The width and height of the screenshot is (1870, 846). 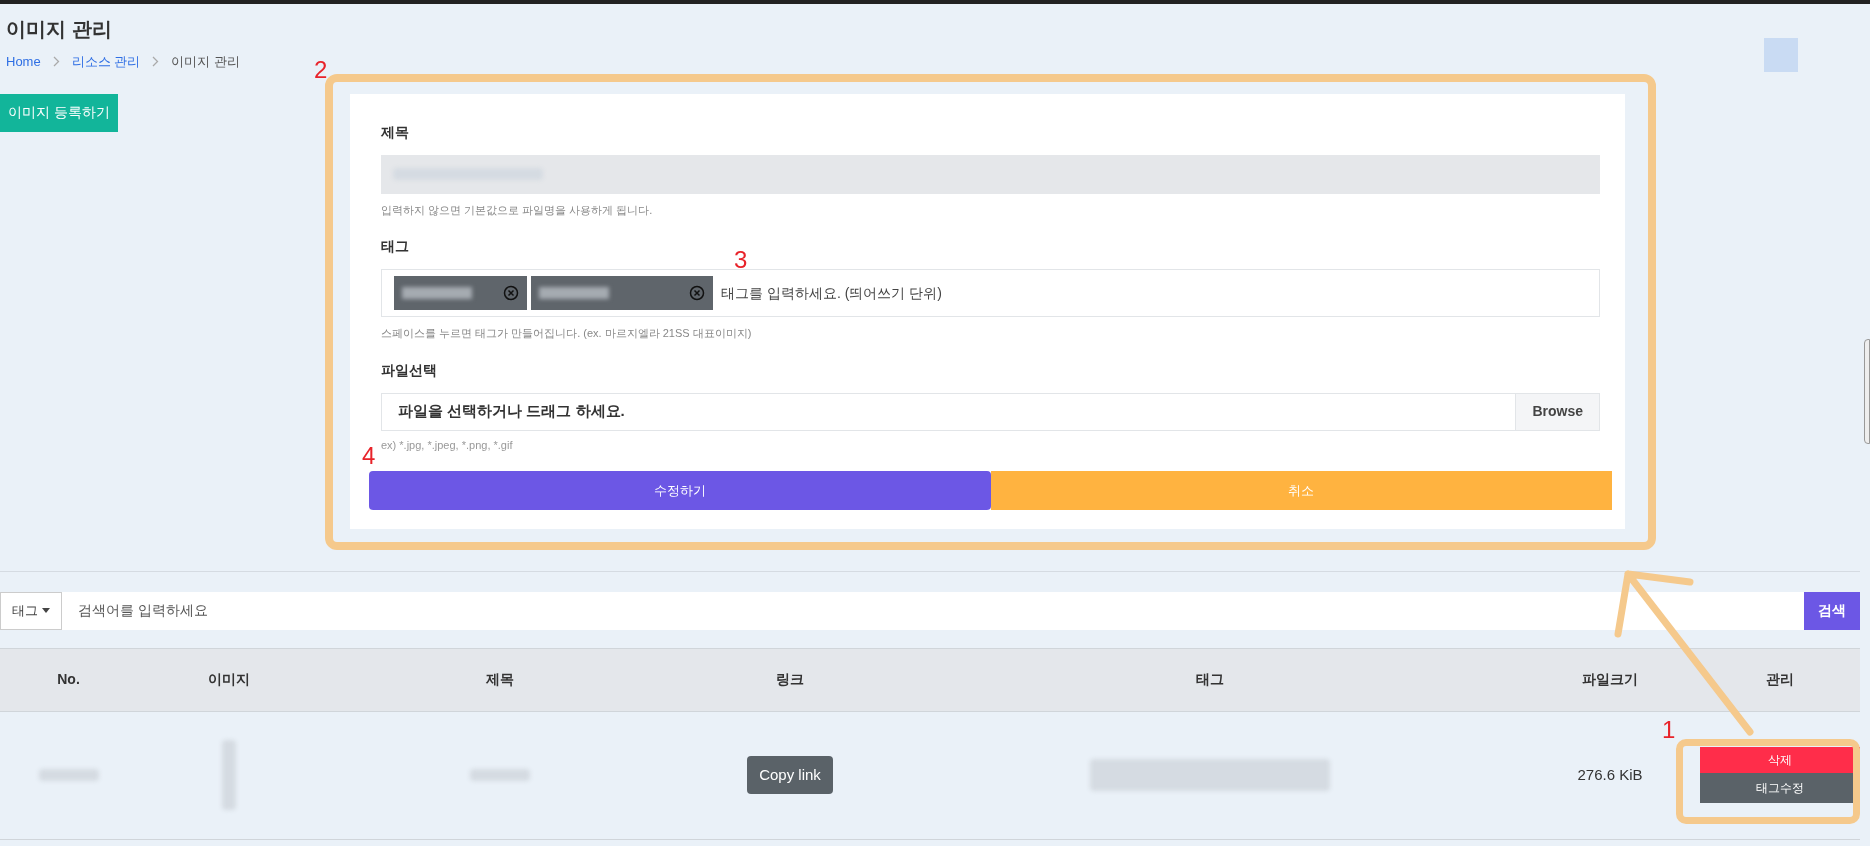 I want to click on help-text: ex) *.jpg, *.jpeg, *.png, *.gif, so click(x=447, y=445).